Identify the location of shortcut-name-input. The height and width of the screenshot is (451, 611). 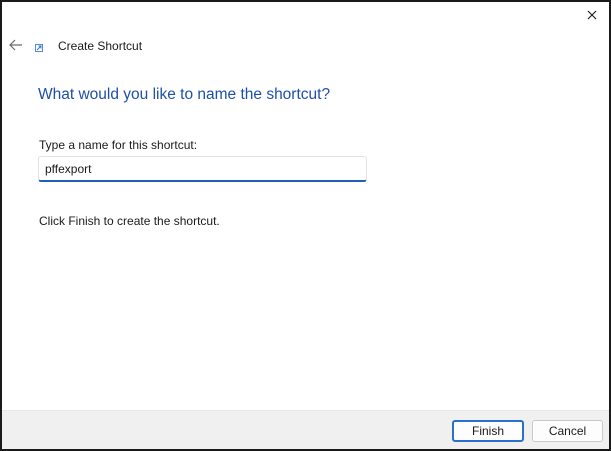
(202, 169).